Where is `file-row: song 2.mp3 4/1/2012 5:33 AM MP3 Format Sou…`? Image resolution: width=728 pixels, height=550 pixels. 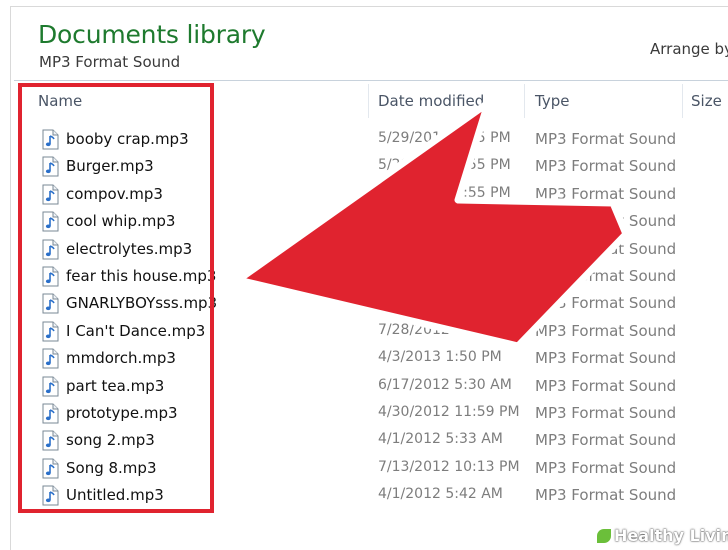
file-row: song 2.mp3 4/1/2012 5:33 AM MP3 Format Sou… is located at coordinates (364, 440).